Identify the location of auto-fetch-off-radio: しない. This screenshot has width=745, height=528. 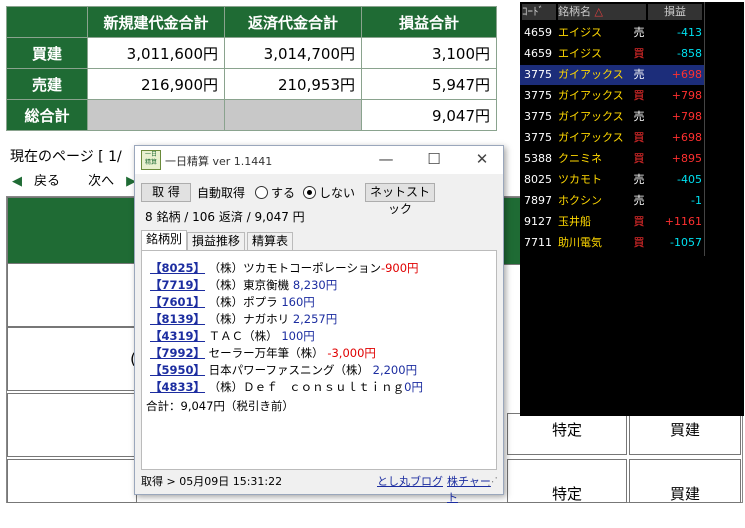
(329, 192).